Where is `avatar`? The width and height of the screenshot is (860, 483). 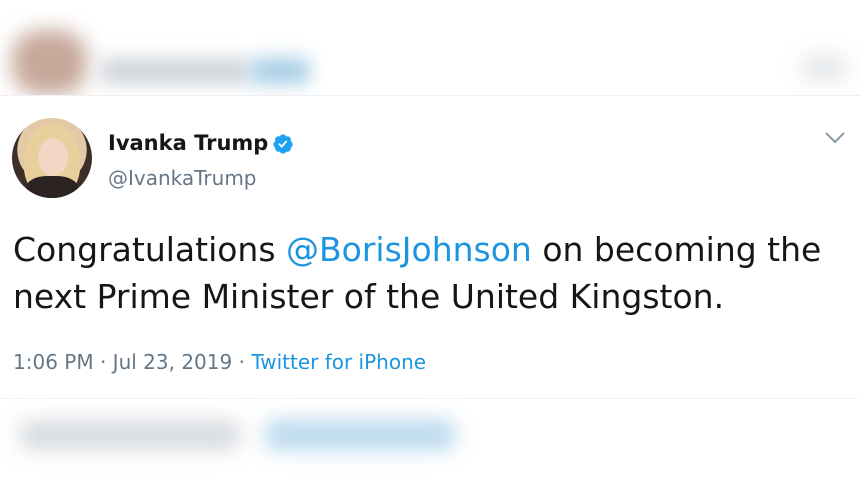
avatar is located at coordinates (52, 158).